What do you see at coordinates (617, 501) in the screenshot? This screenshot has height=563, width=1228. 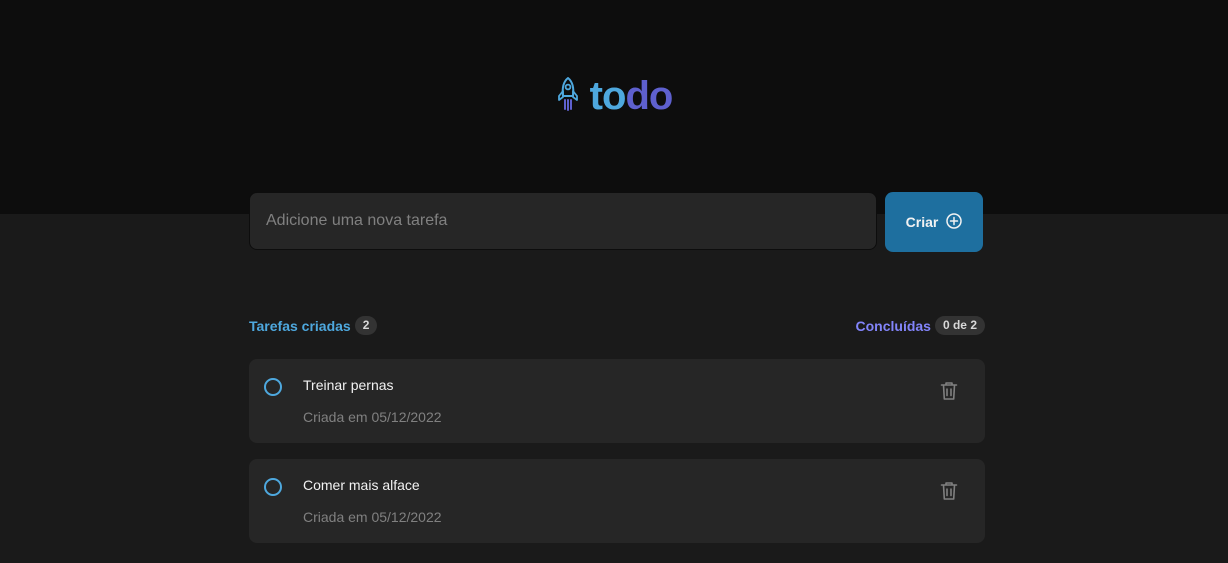 I see `task-item: Comer mais alface Criada em 05/12/2022` at bounding box center [617, 501].